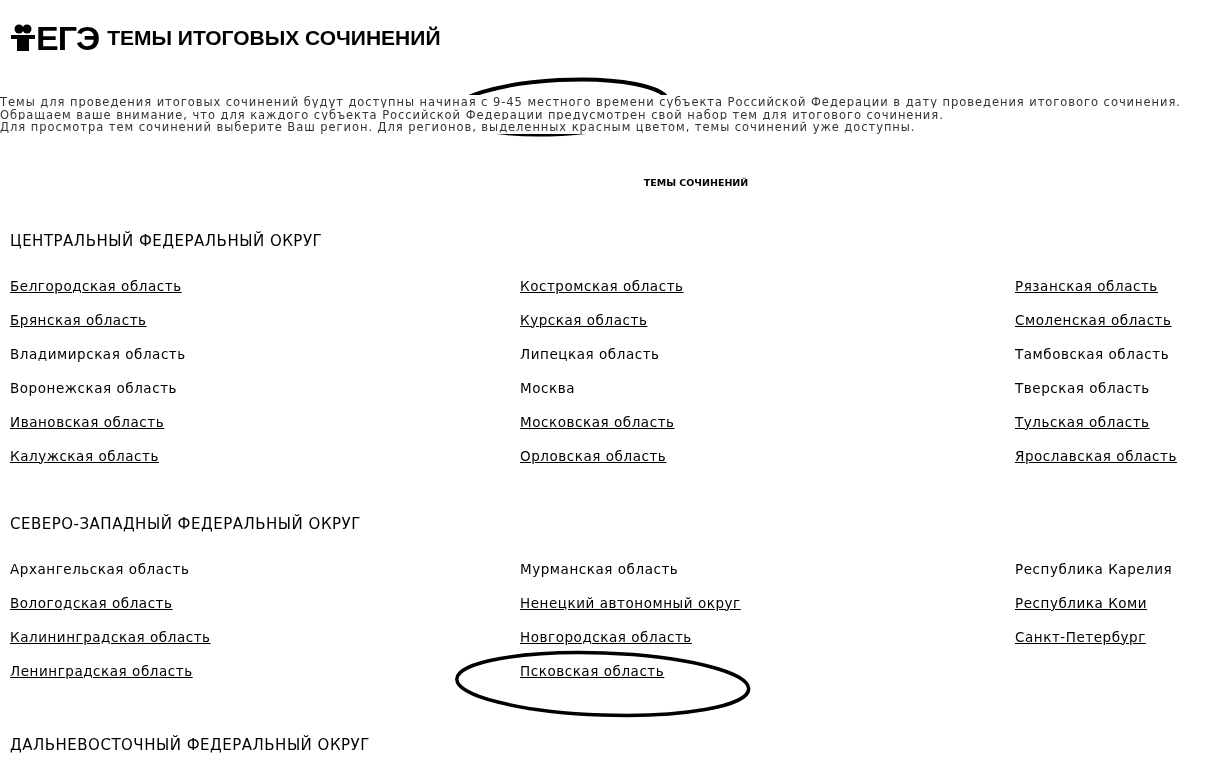 This screenshot has height=762, width=1212. Describe the element at coordinates (593, 455) in the screenshot. I see `region-link: Орловская область` at that location.